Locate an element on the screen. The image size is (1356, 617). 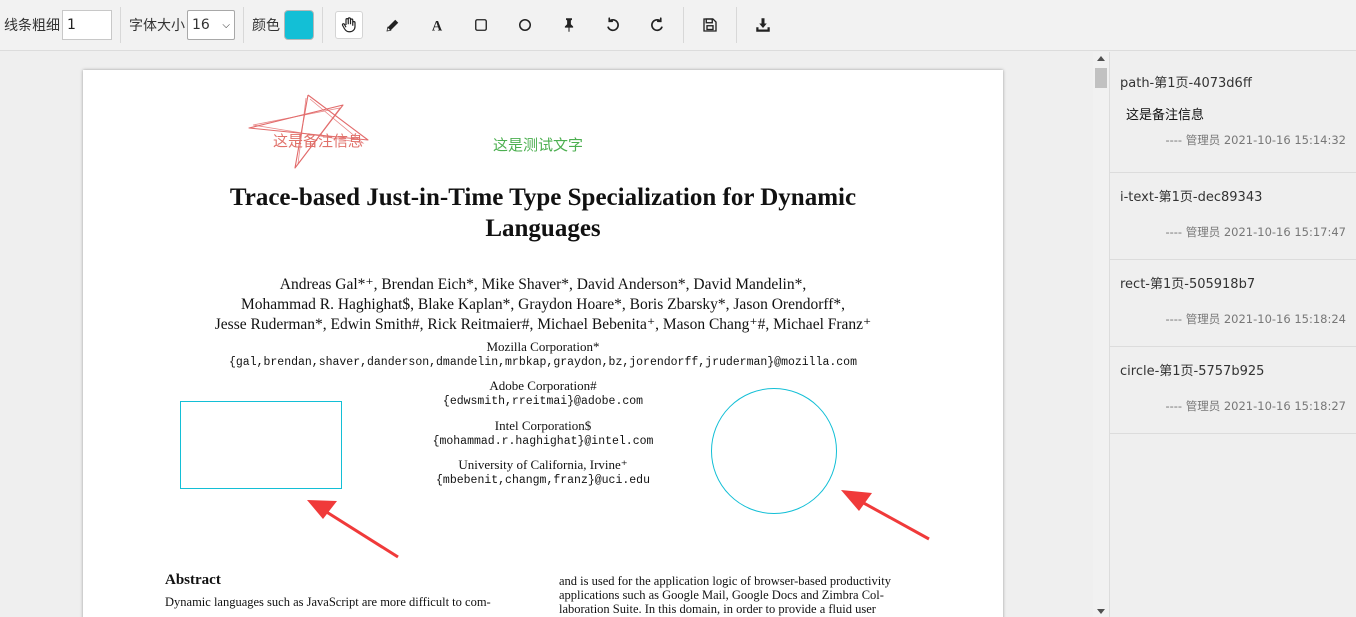
drawing-tools: A is located at coordinates (503, 25).